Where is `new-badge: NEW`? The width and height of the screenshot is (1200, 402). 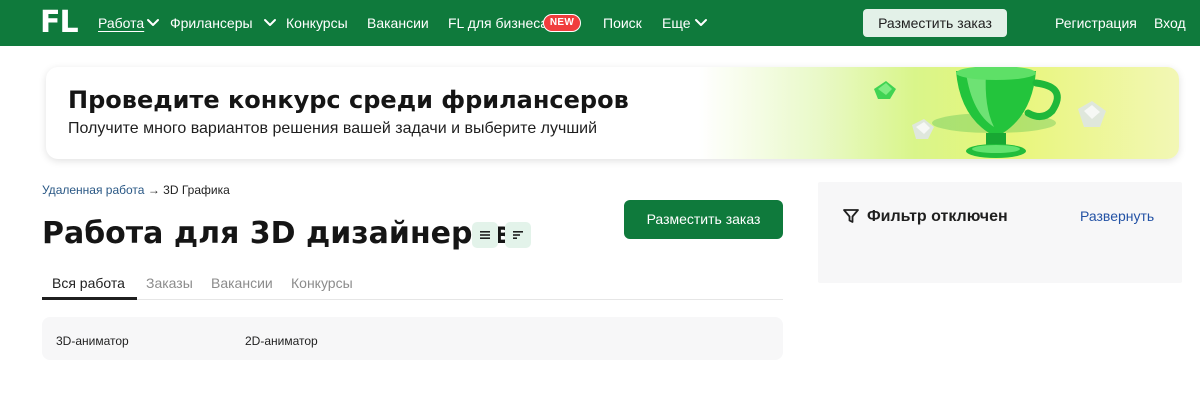 new-badge: NEW is located at coordinates (562, 23).